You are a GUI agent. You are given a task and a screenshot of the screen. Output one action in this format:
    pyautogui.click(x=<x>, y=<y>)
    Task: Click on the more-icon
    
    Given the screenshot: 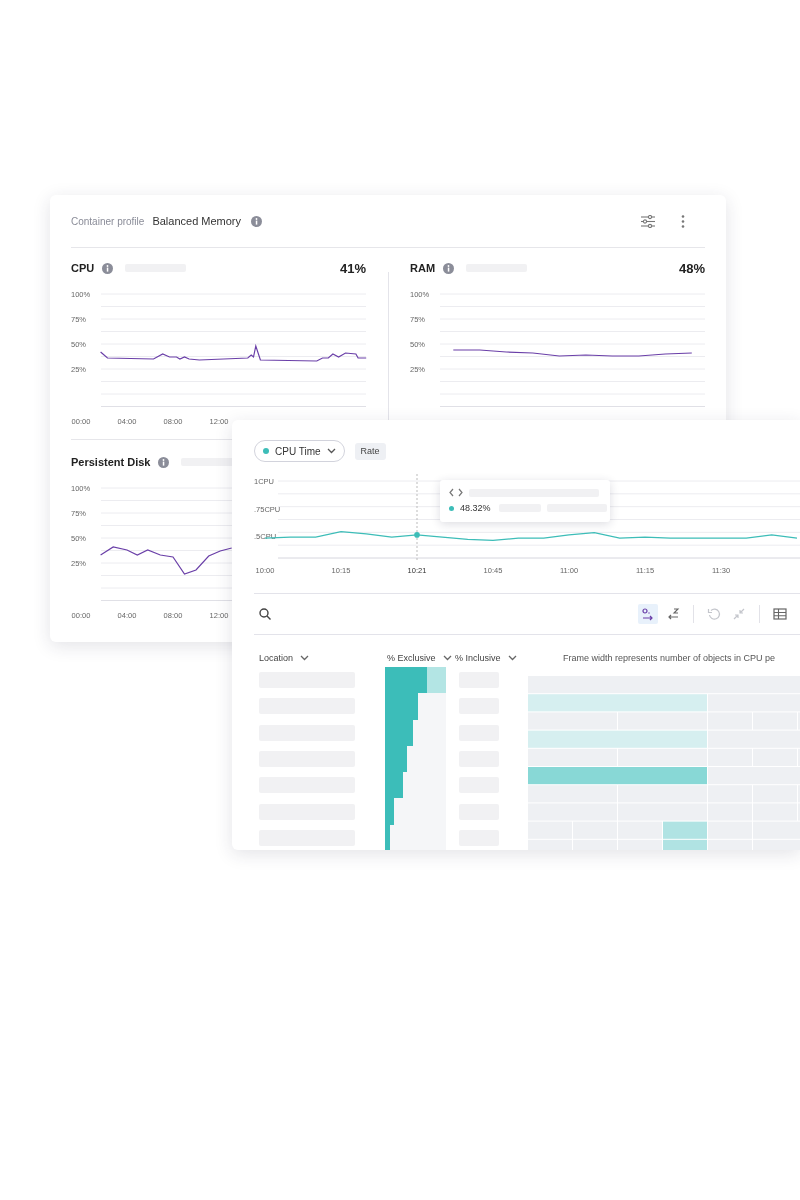 What is the action you would take?
    pyautogui.click(x=683, y=221)
    